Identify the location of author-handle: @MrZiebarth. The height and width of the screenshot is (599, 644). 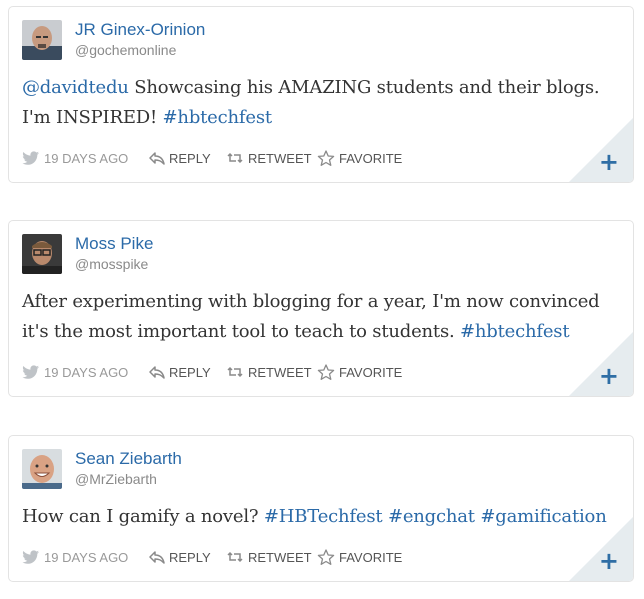
(116, 479).